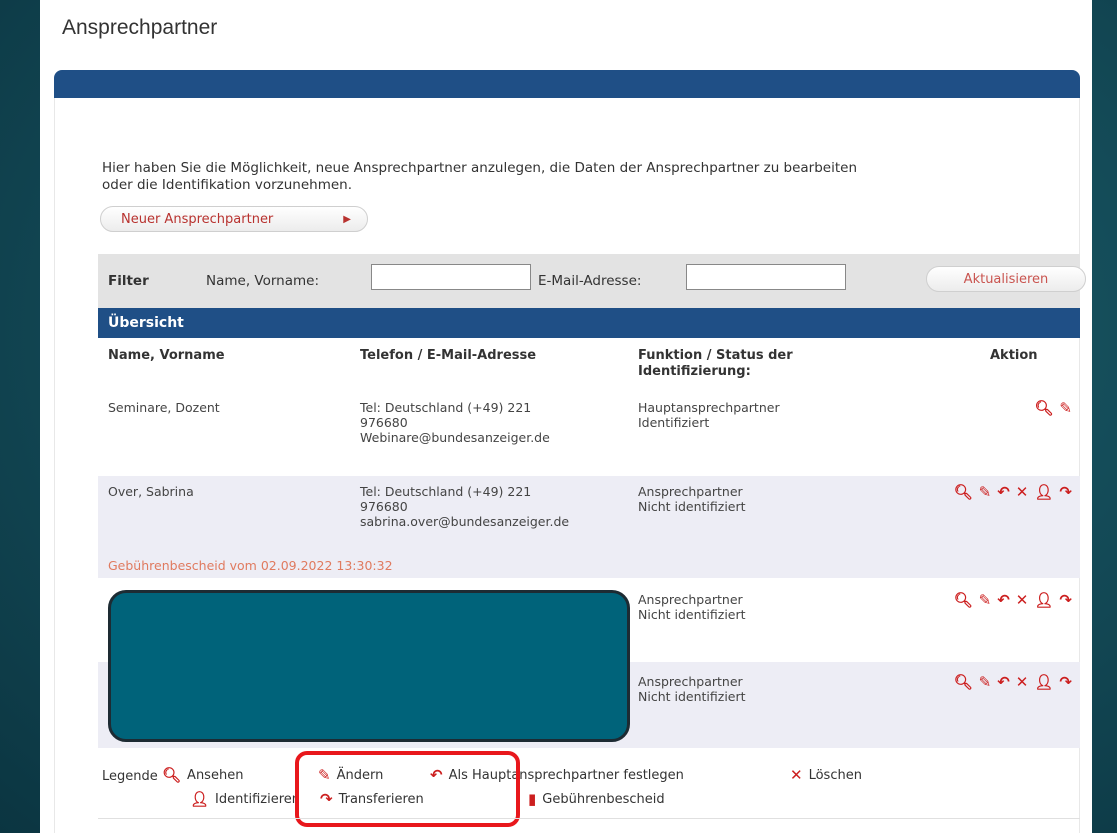  What do you see at coordinates (197, 219) in the screenshot?
I see `new-contact-label: Neuer Ansprechpartner` at bounding box center [197, 219].